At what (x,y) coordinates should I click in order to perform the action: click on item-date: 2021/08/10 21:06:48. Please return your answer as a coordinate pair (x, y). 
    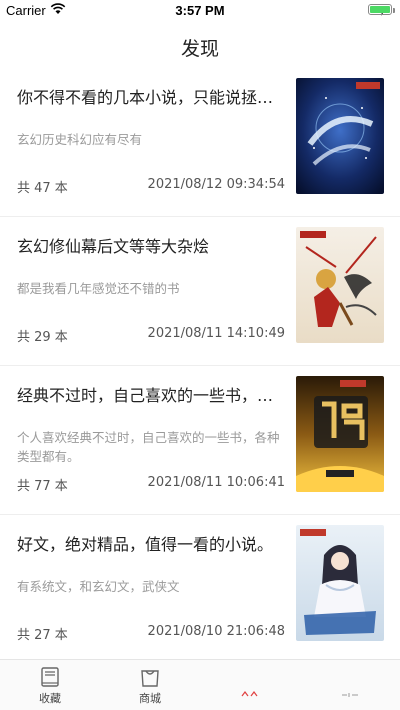
    Looking at the image, I should click on (216, 631).